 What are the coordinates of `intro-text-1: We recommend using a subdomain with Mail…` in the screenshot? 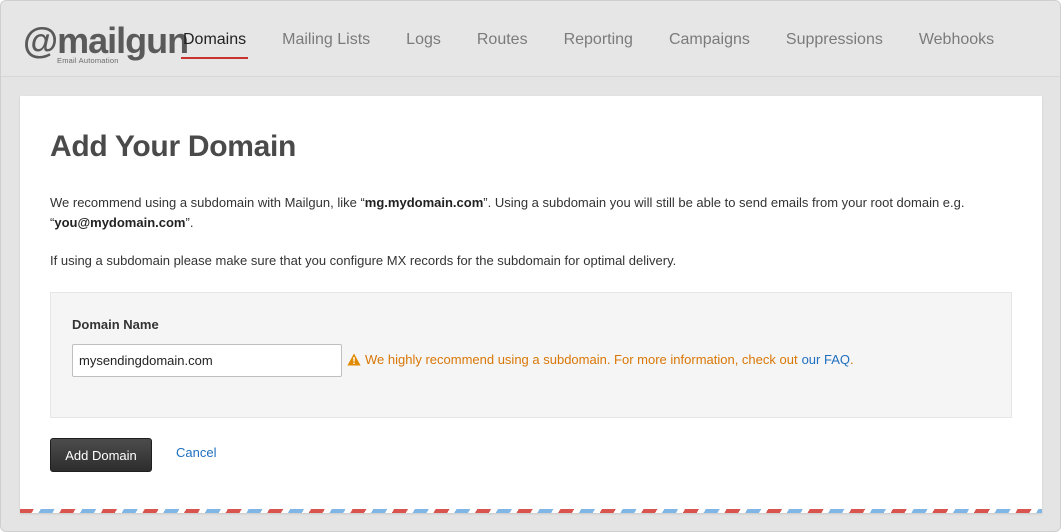 It's located at (207, 202).